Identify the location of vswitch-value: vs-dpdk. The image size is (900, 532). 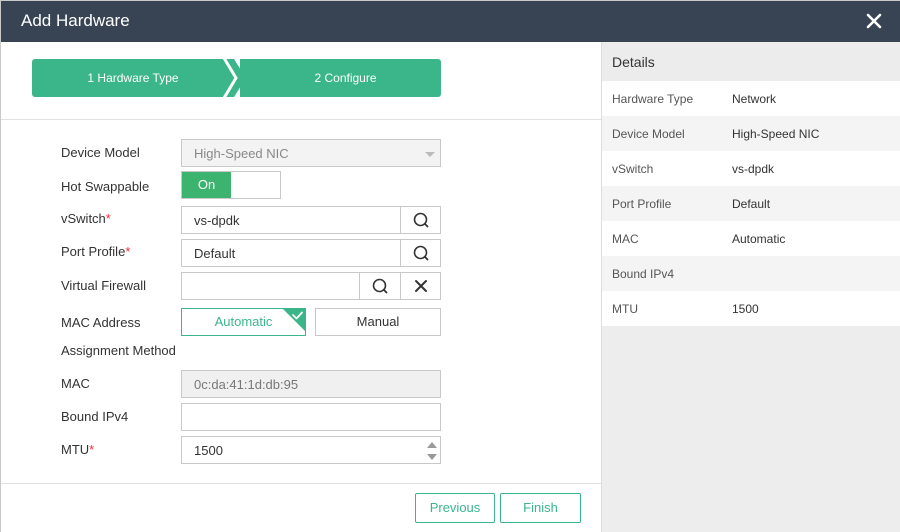
(217, 220).